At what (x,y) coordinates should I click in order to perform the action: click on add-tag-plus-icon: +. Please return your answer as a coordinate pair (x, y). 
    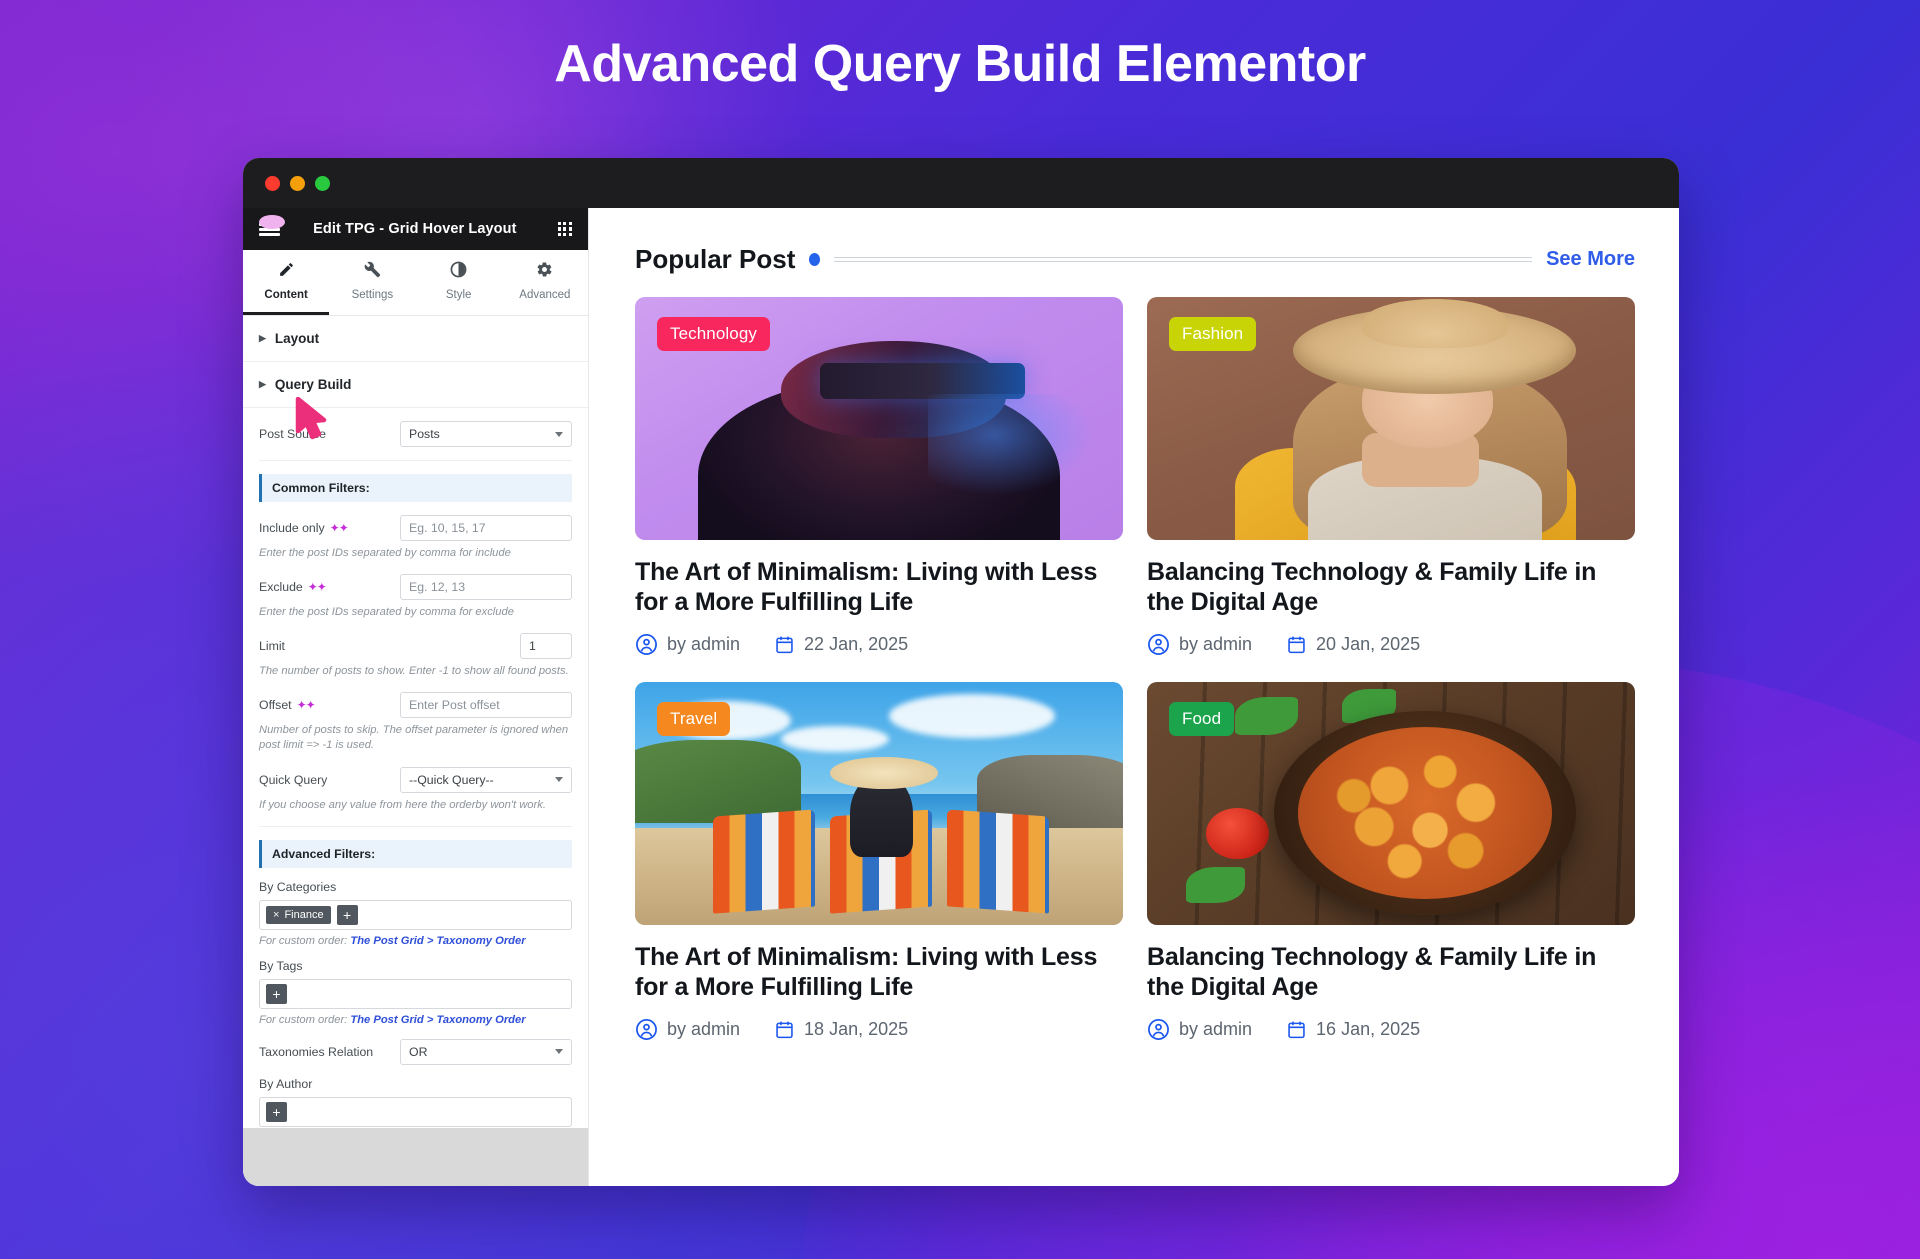
    Looking at the image, I should click on (276, 993).